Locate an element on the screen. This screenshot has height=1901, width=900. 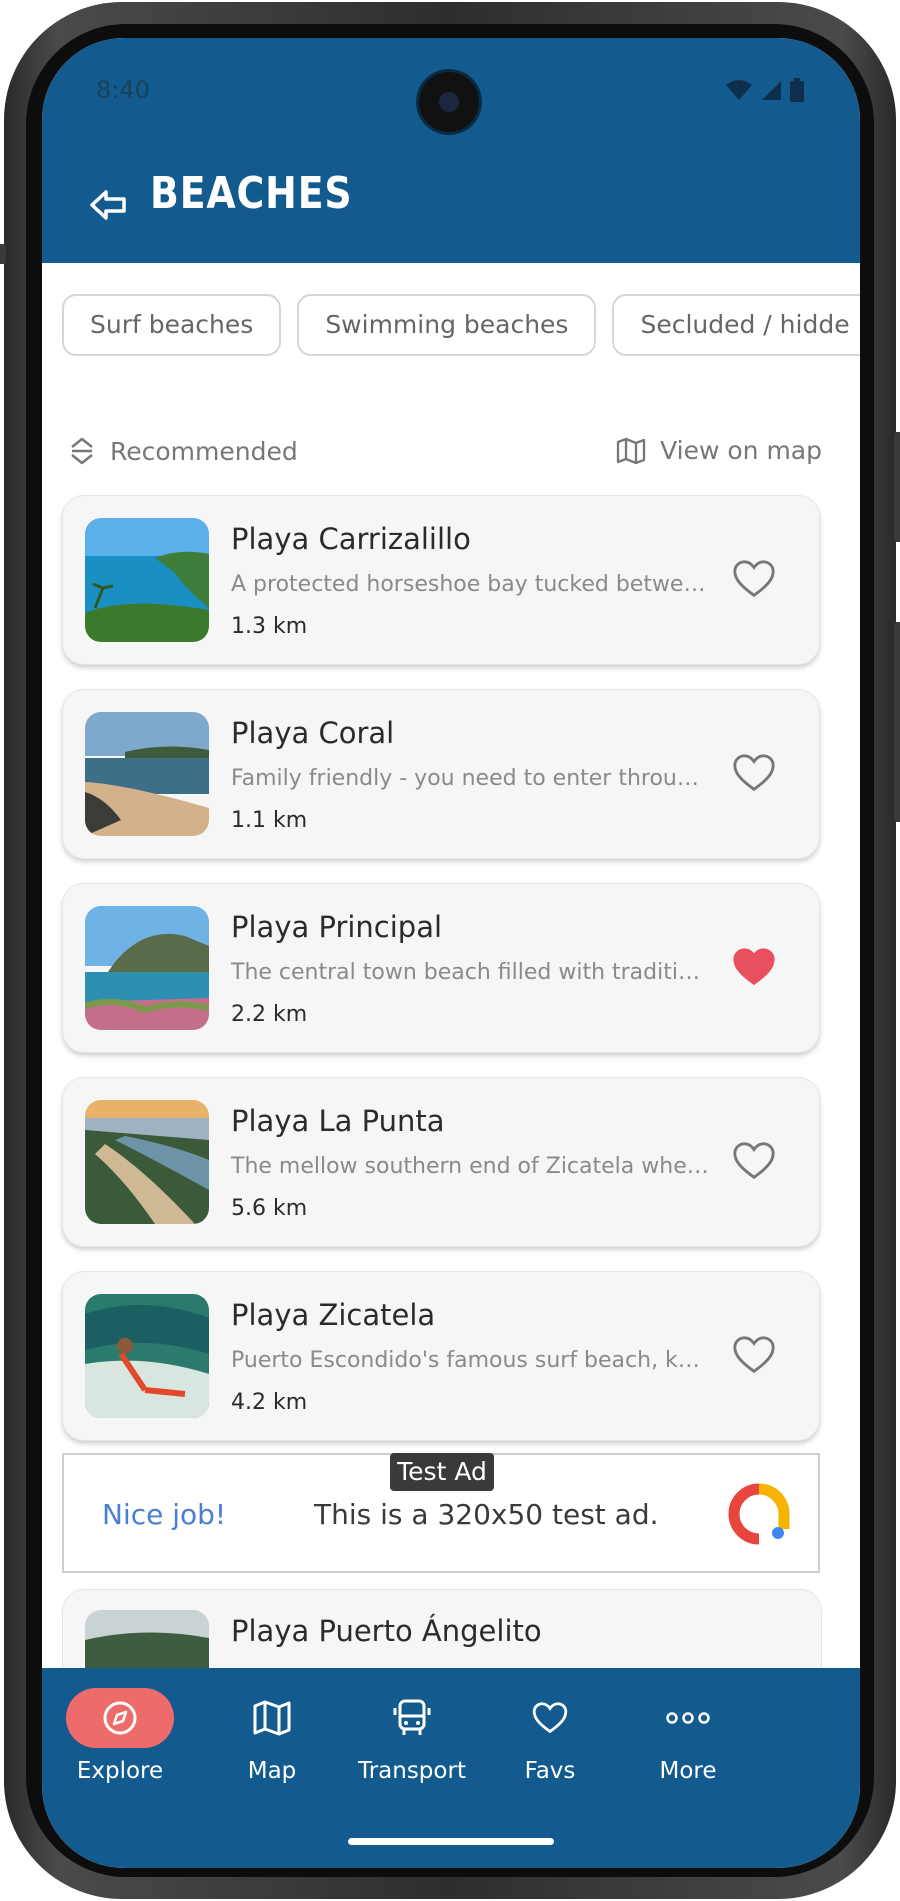
camera-cutout is located at coordinates (449, 102).